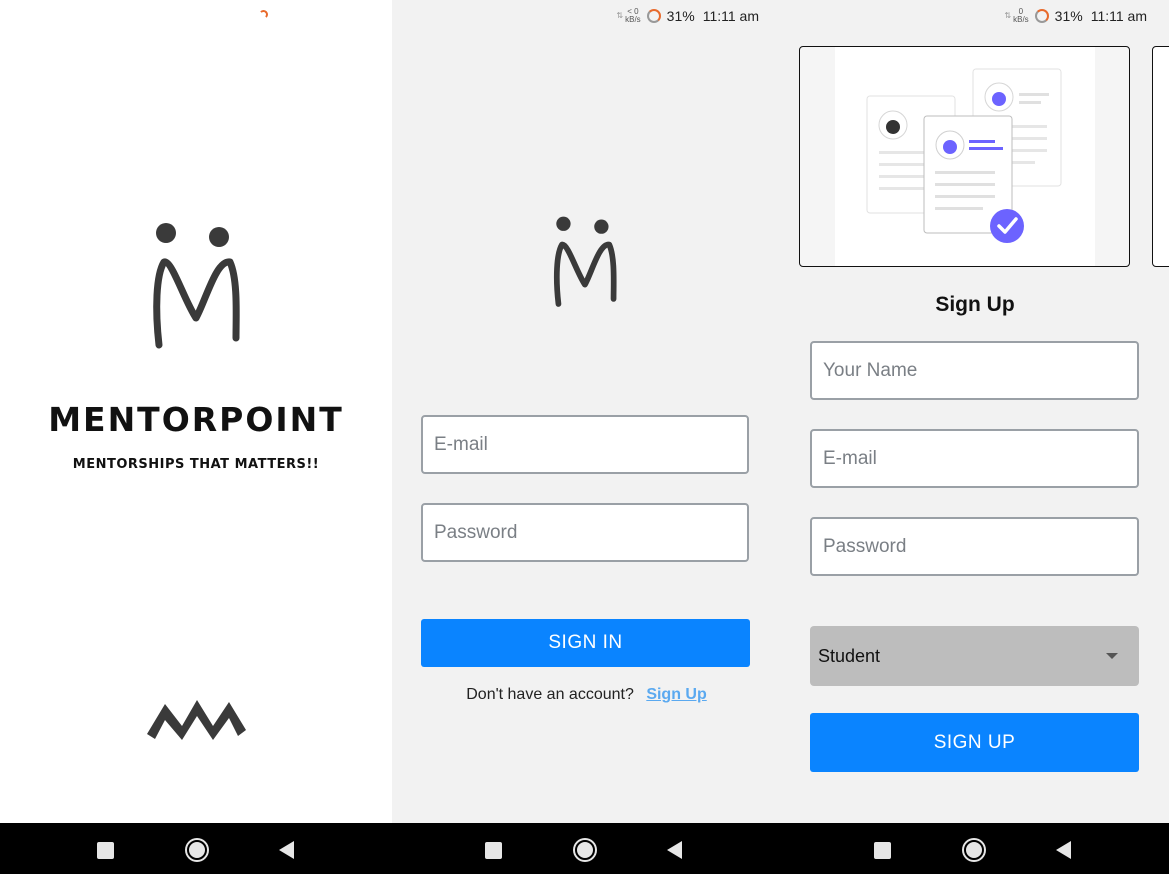  I want to click on name-field: Your Name, so click(974, 370).